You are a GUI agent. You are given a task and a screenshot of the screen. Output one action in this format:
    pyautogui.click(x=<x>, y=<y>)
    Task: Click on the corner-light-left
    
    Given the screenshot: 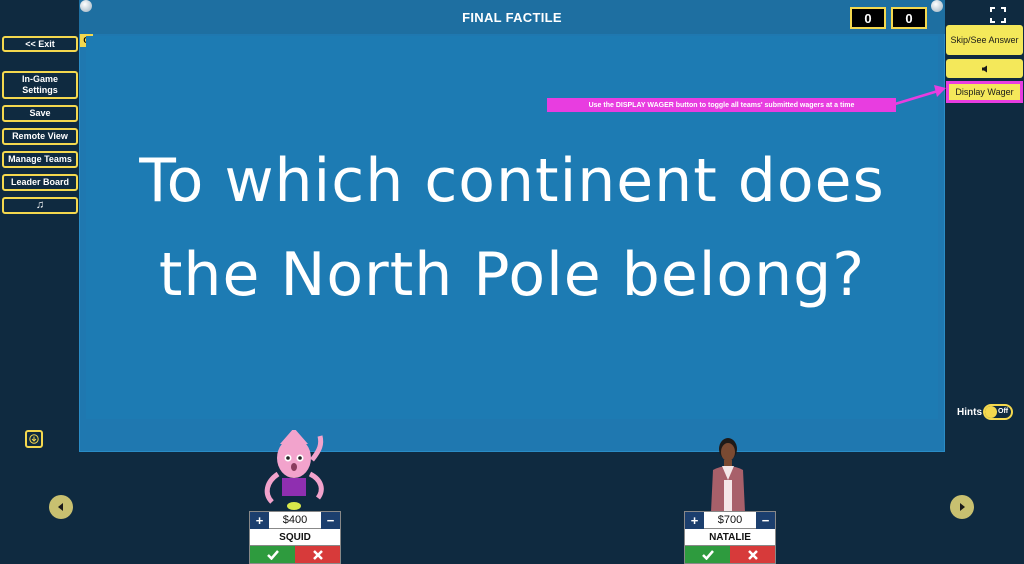 What is the action you would take?
    pyautogui.click(x=86, y=6)
    